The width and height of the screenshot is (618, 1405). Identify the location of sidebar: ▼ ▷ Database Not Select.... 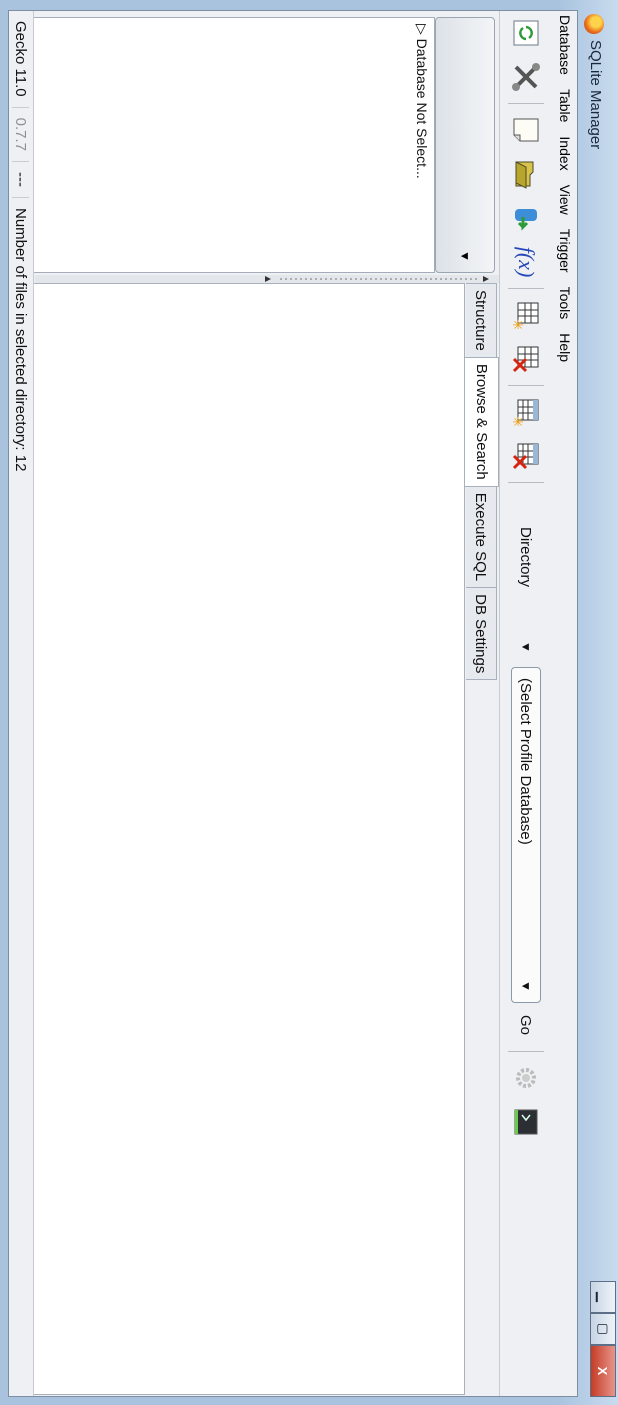
(266, 142).